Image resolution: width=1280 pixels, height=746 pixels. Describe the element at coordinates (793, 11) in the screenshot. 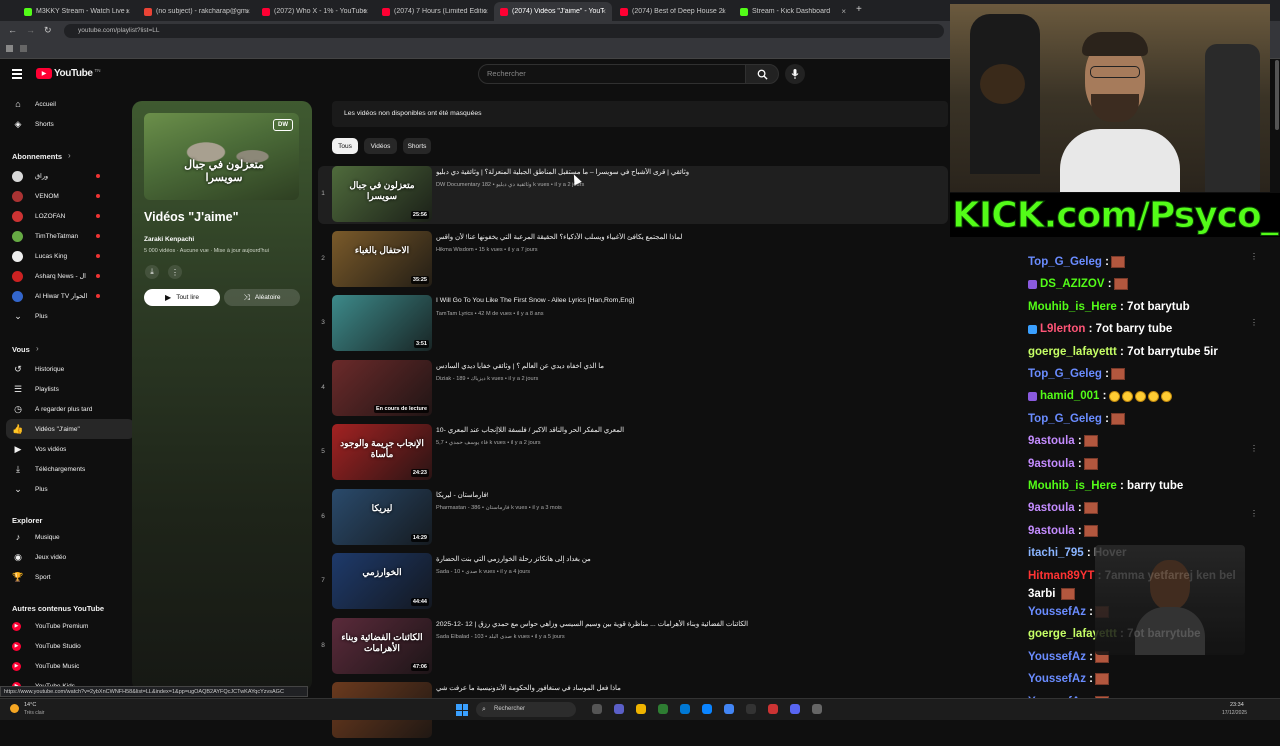

I see `browser-tab: Stream - Kick Dashboard ×` at that location.